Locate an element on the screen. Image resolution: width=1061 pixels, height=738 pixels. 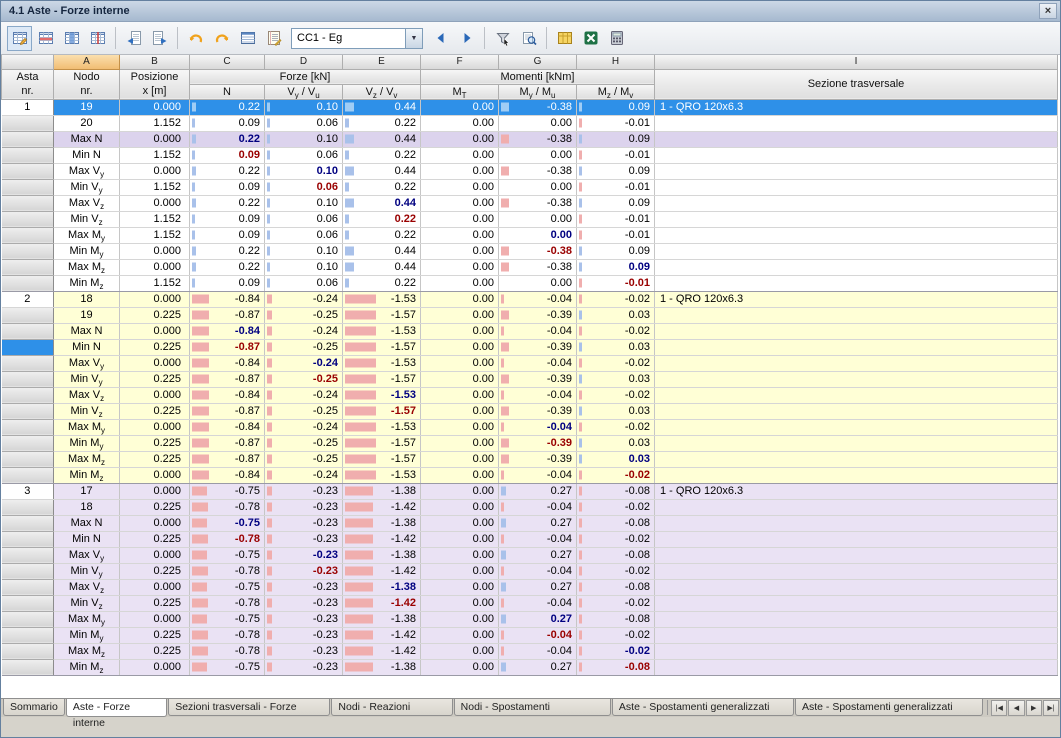
value-cell-e: 0.44 is located at coordinates (381, 251).